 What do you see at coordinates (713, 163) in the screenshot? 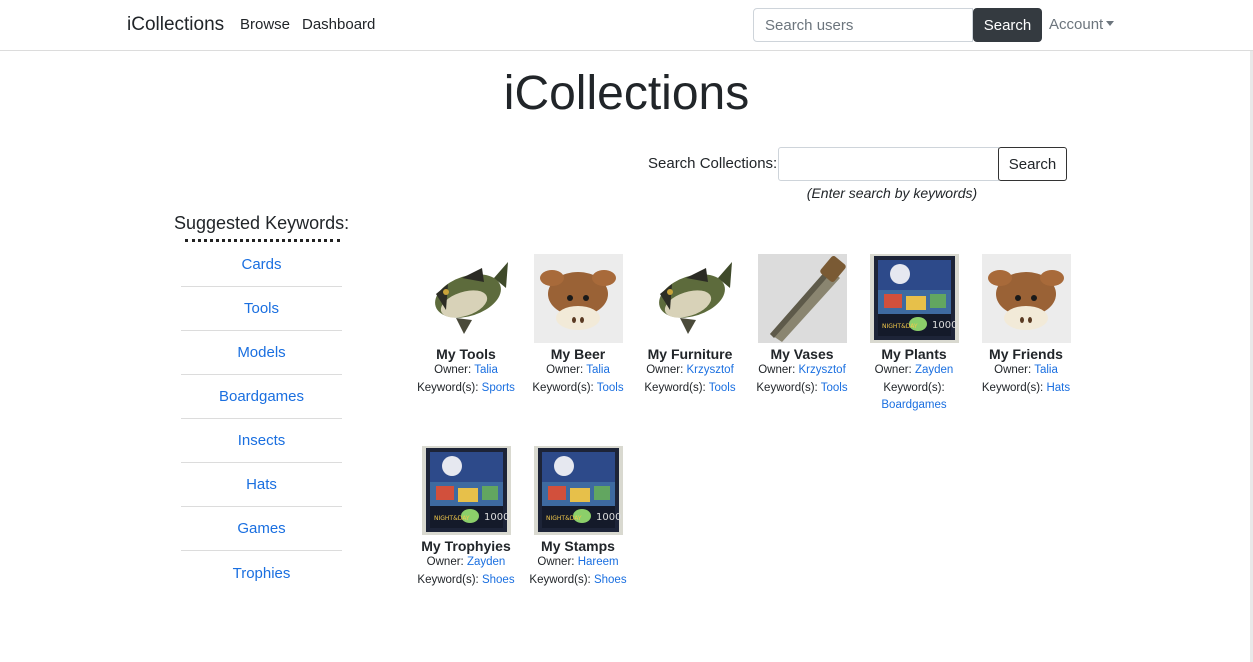
I see `search-collections-label: Search Collections:` at bounding box center [713, 163].